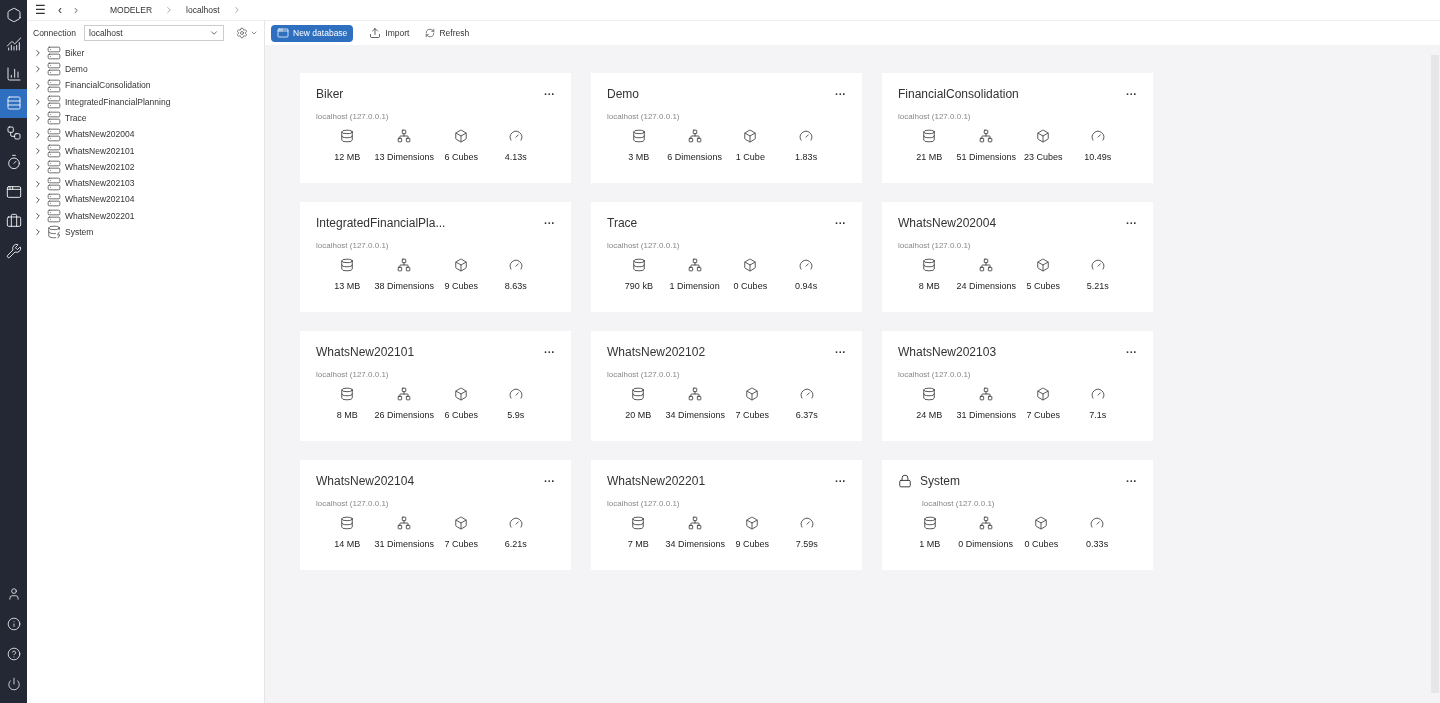 The width and height of the screenshot is (1440, 703). I want to click on stat-text: 8.63s, so click(515, 286).